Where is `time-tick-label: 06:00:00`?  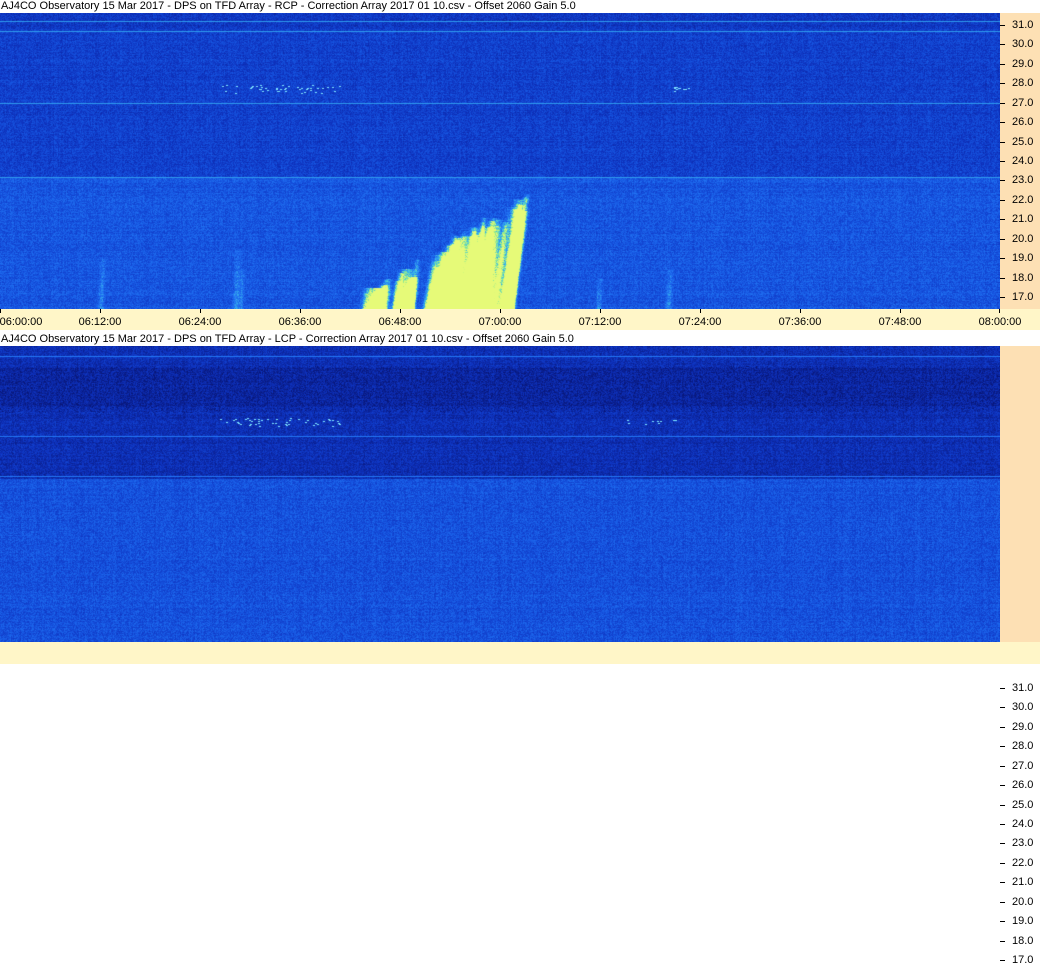
time-tick-label: 06:00:00 is located at coordinates (21, 322).